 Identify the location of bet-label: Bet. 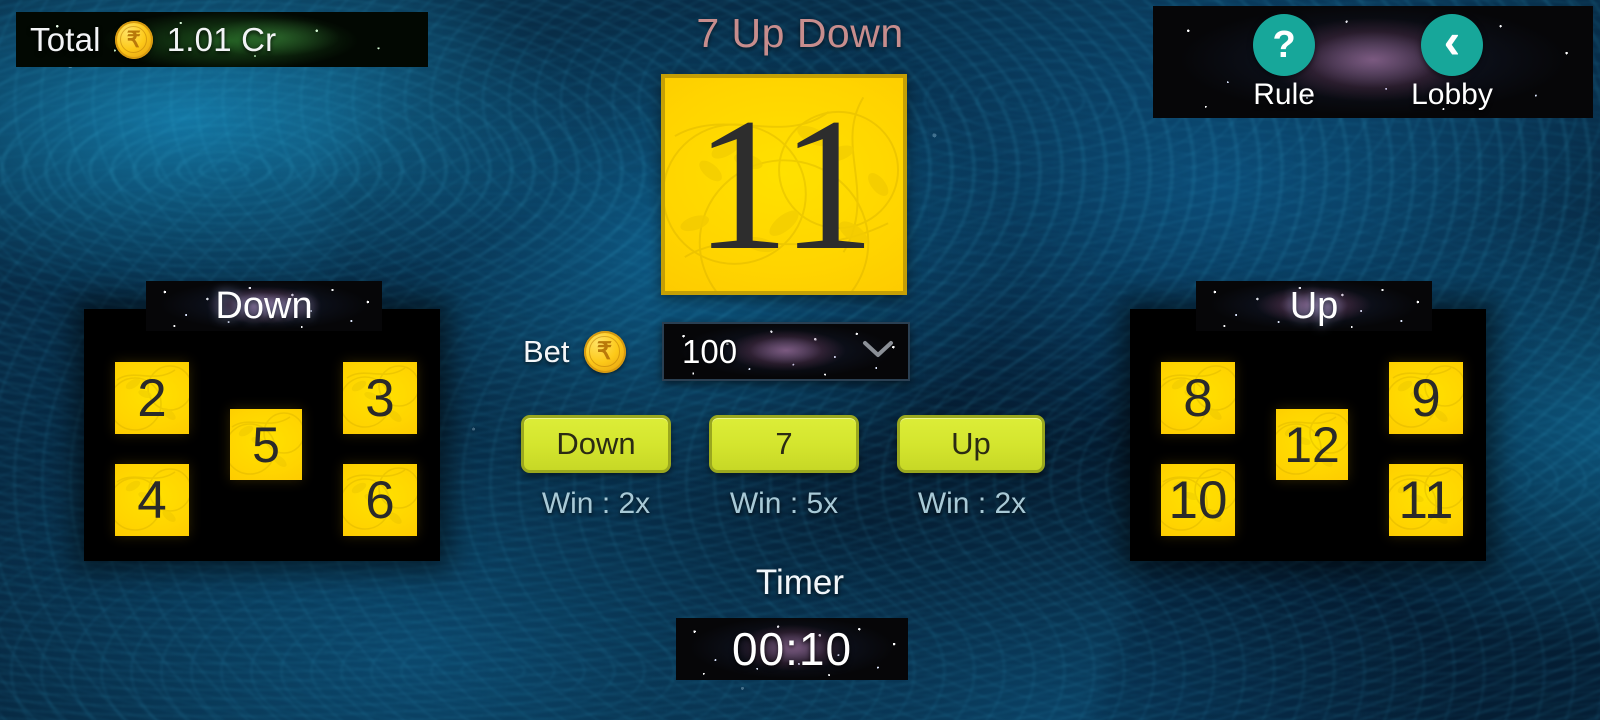
(546, 351).